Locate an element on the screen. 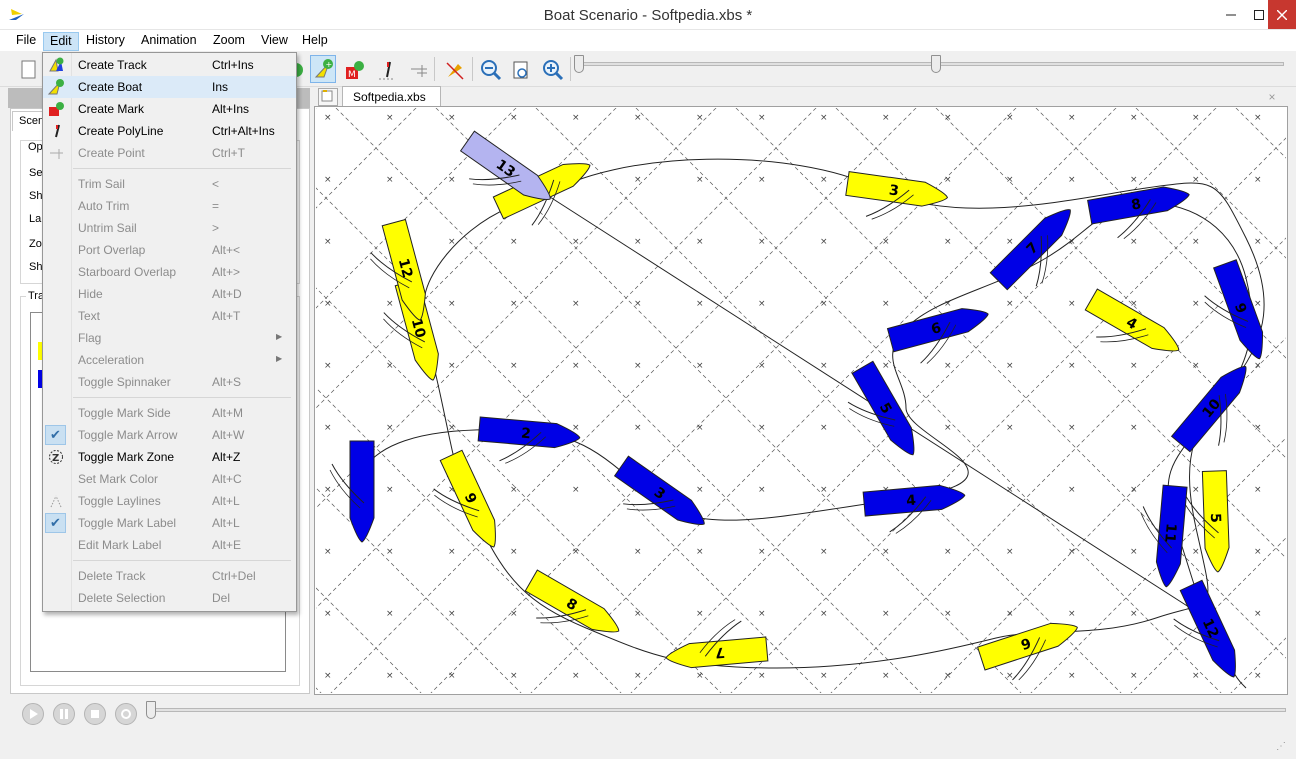 The image size is (1296, 759). zoom-out-icon is located at coordinates (491, 70).